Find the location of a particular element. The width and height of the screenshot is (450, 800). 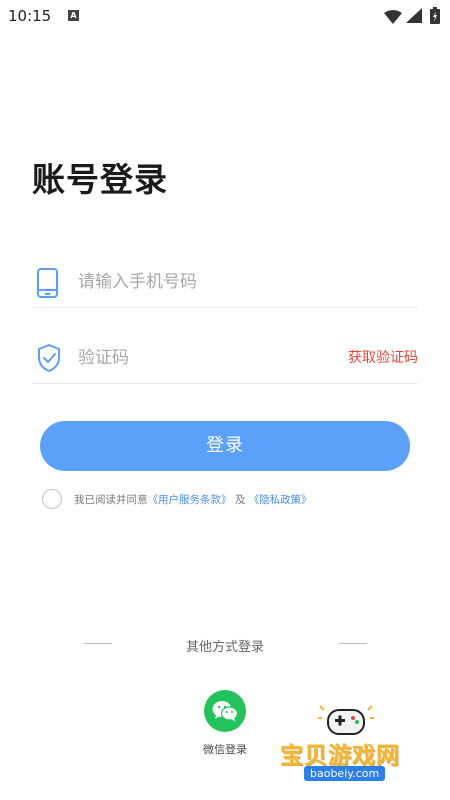

other-login-label: 其他方式登录 is located at coordinates (224, 647).